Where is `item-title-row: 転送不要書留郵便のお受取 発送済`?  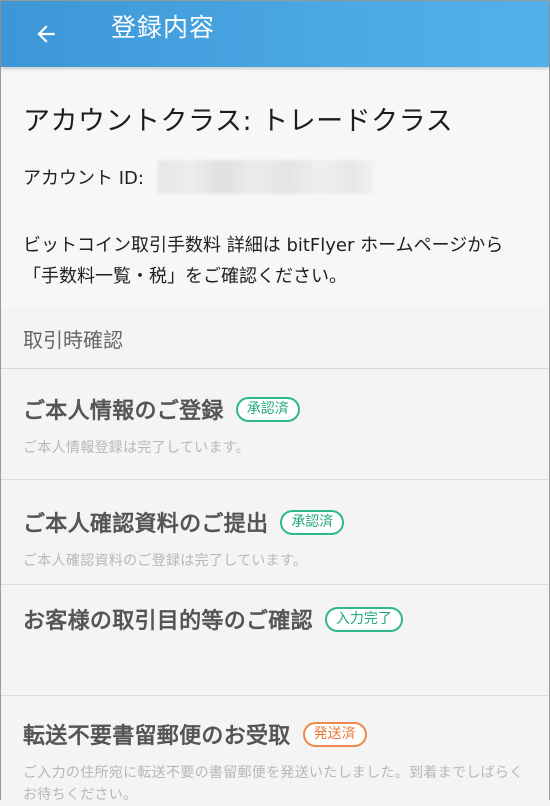 item-title-row: 転送不要書留郵便のお受取 発送済 is located at coordinates (275, 734).